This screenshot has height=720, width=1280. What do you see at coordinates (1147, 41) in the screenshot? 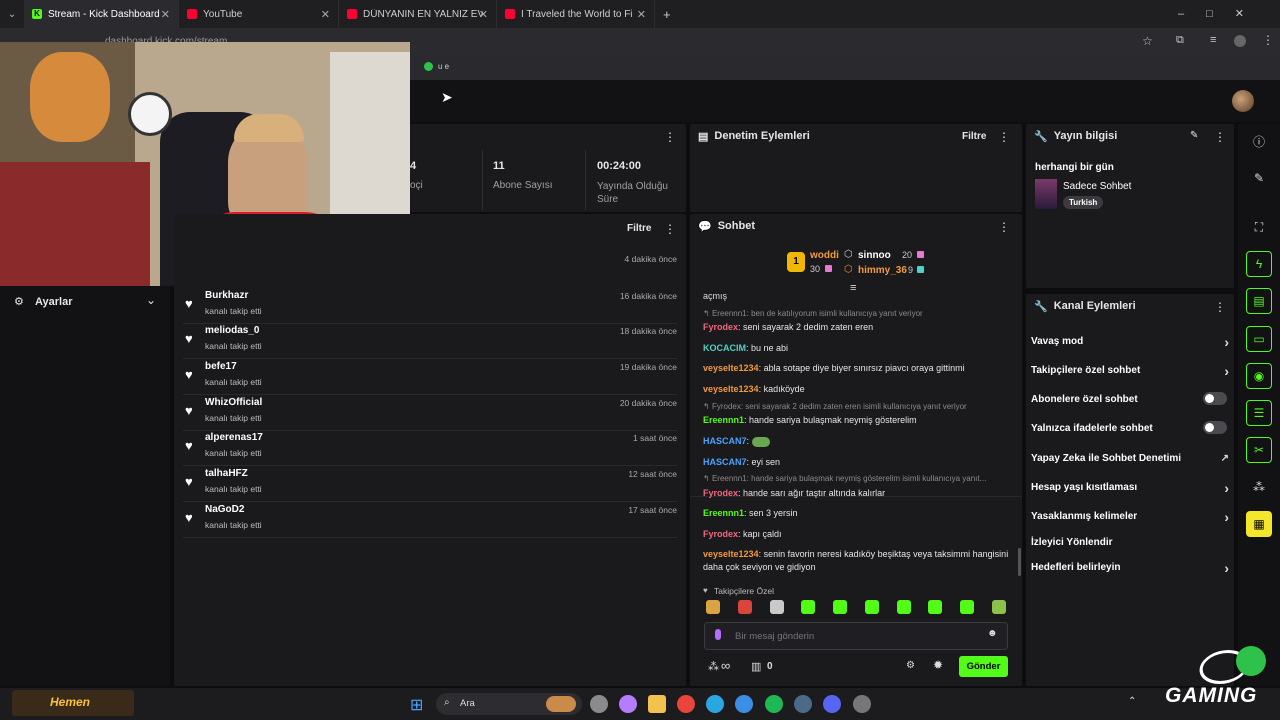
I see `bookmark-star-icon: ☆` at bounding box center [1147, 41].